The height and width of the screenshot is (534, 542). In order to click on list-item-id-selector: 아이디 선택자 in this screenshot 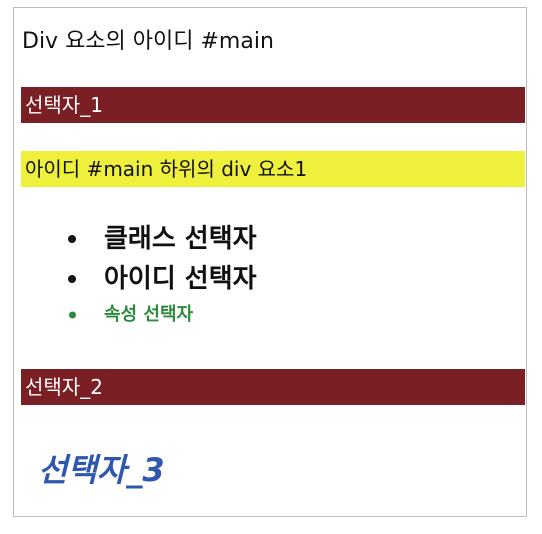, I will do `click(160, 279)`.